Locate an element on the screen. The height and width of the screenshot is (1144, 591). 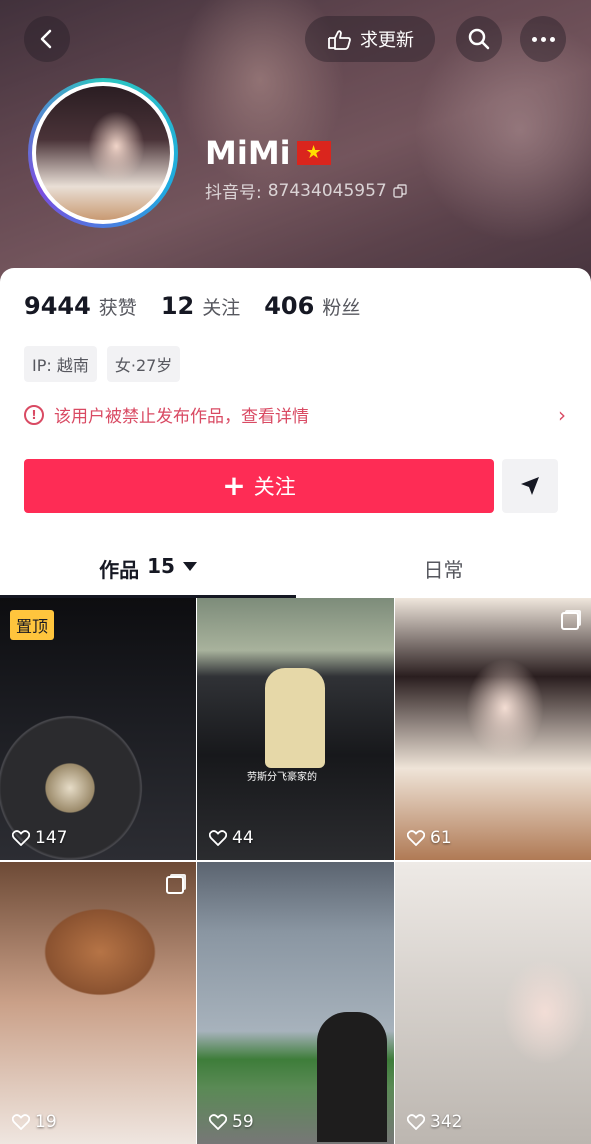
search-icon is located at coordinates (479, 39).